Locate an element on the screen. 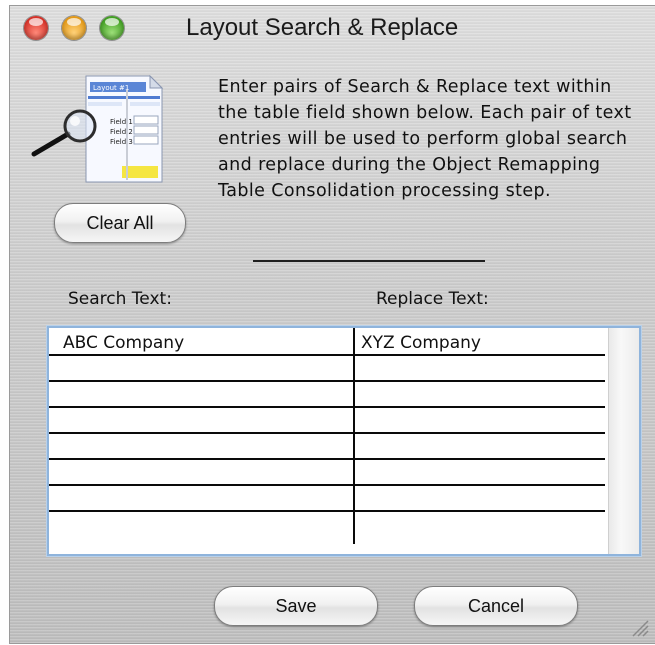 The width and height of the screenshot is (655, 645). zoom-window-button is located at coordinates (112, 28).